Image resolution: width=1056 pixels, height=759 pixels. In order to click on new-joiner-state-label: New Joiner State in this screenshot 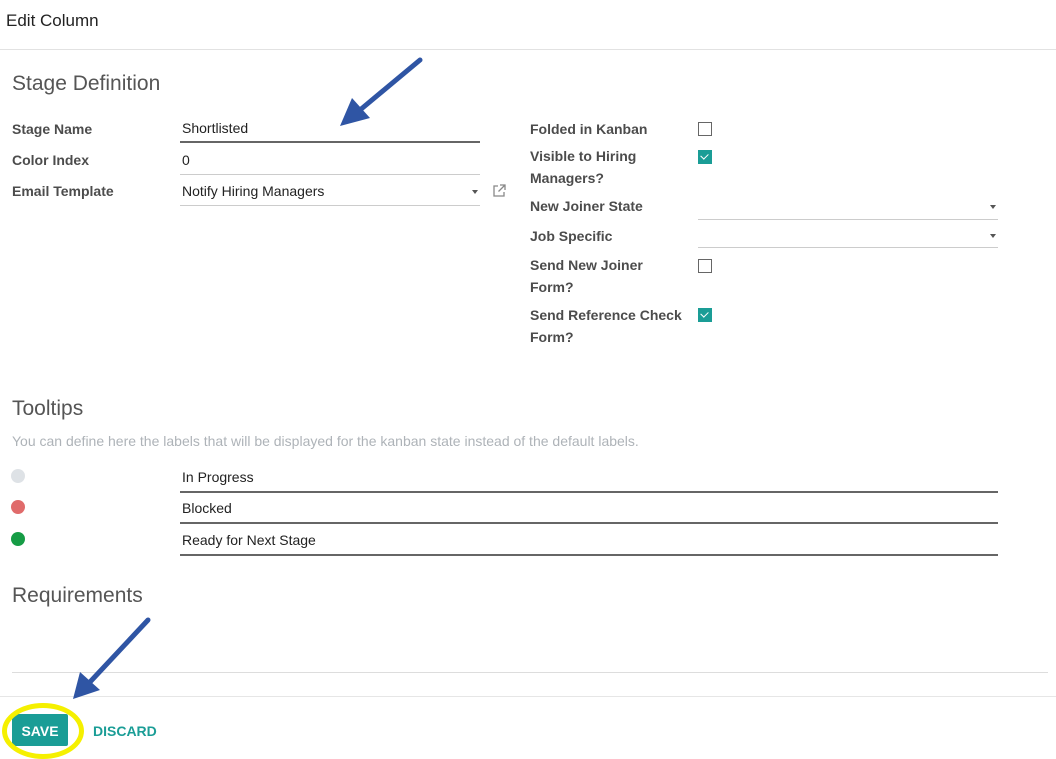, I will do `click(586, 206)`.